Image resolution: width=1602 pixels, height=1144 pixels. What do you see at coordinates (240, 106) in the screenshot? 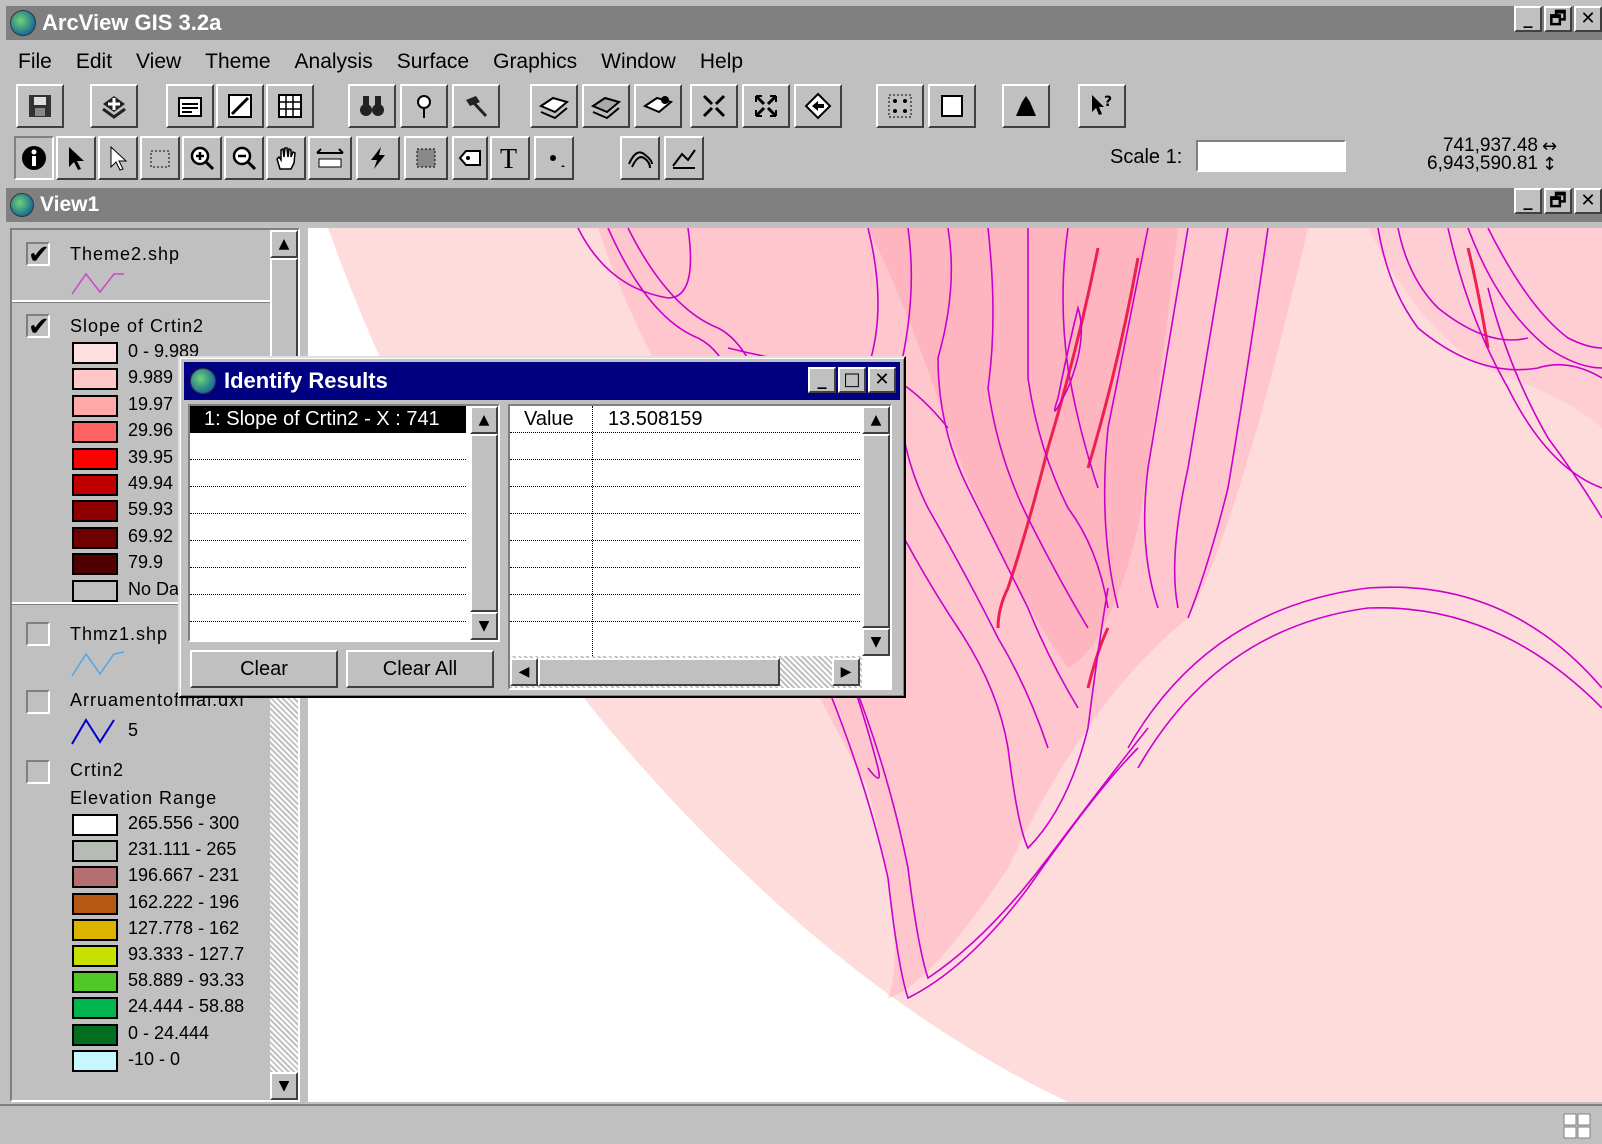
I see `edit-legend-button` at bounding box center [240, 106].